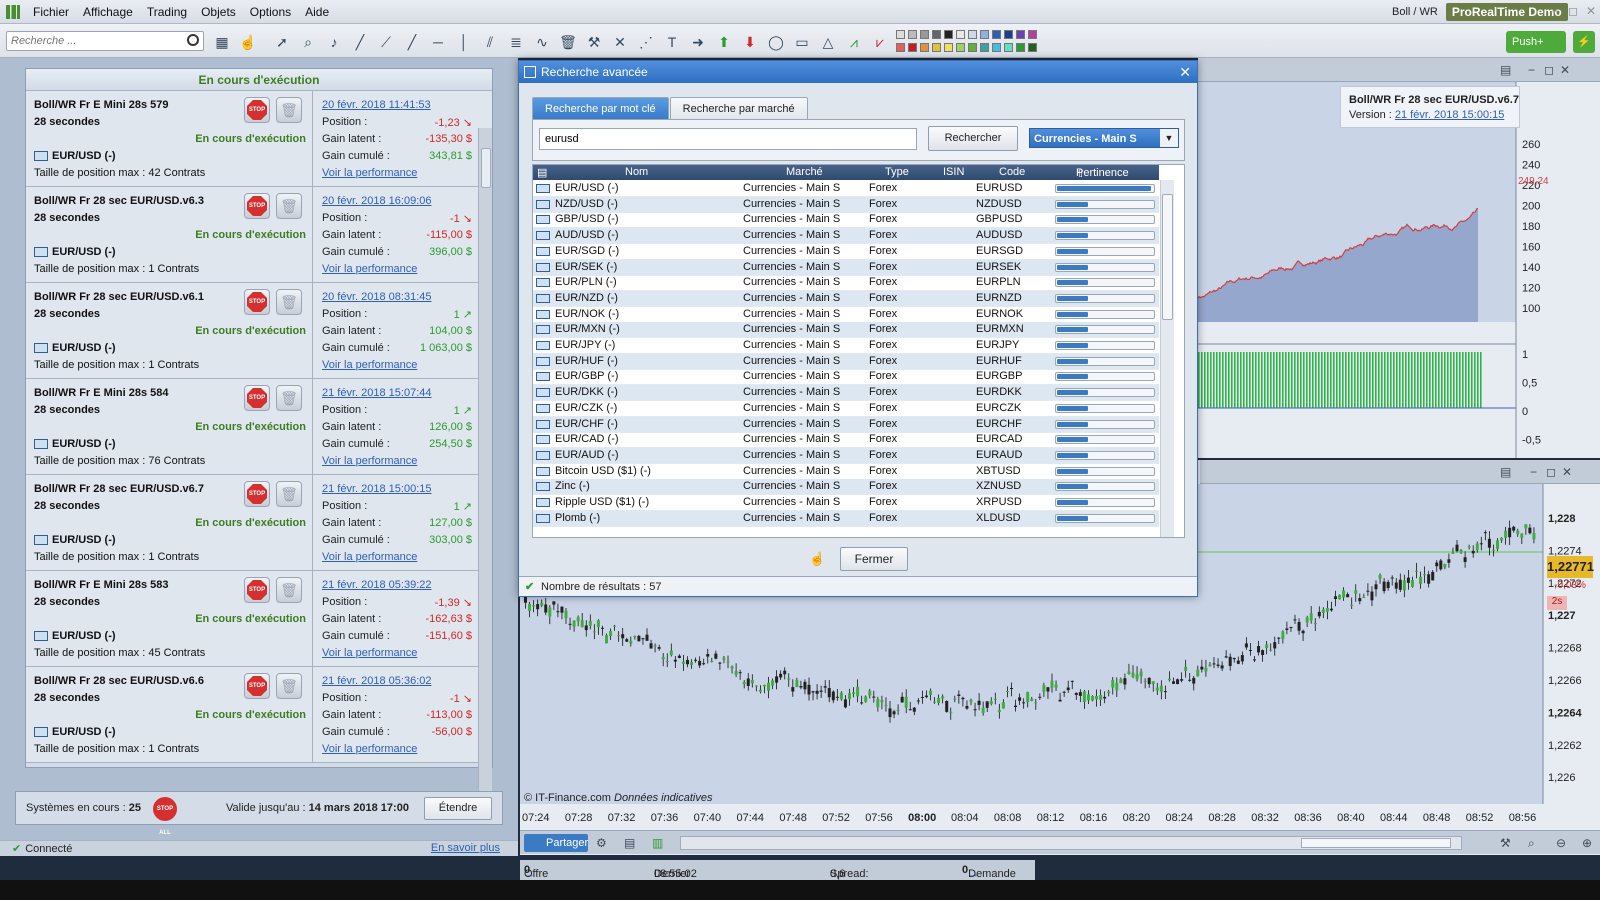 The image size is (1600, 900). Describe the element at coordinates (1591, 11) in the screenshot. I see `window-close-icon: ✕` at that location.